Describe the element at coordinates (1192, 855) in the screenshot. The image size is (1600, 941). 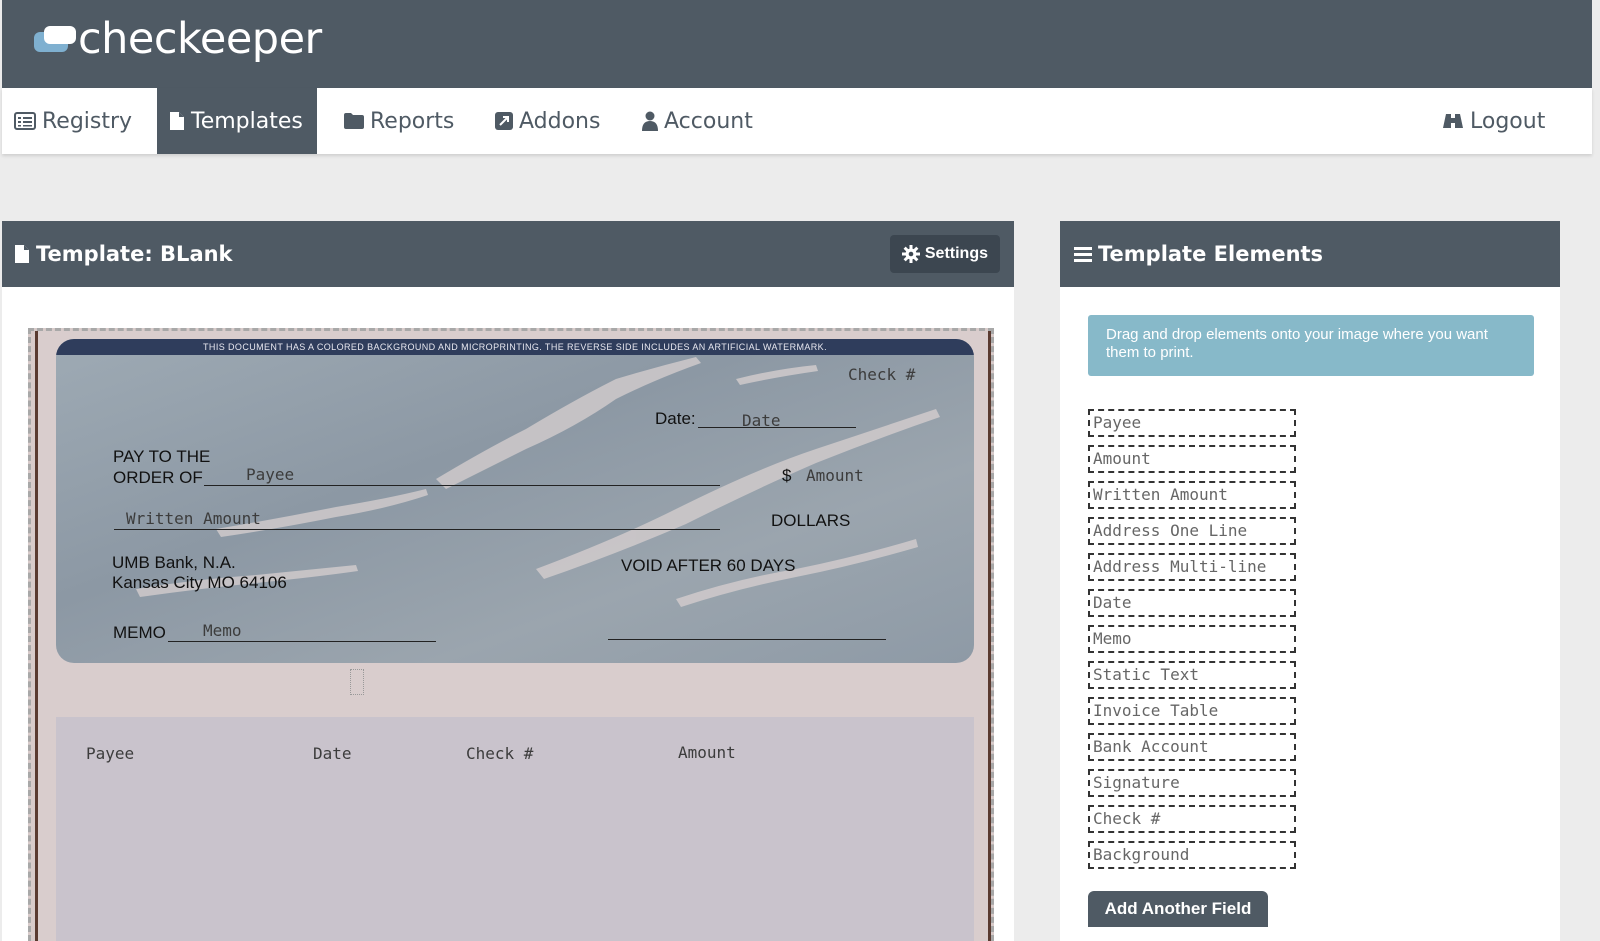
I see `element-background: Background` at that location.